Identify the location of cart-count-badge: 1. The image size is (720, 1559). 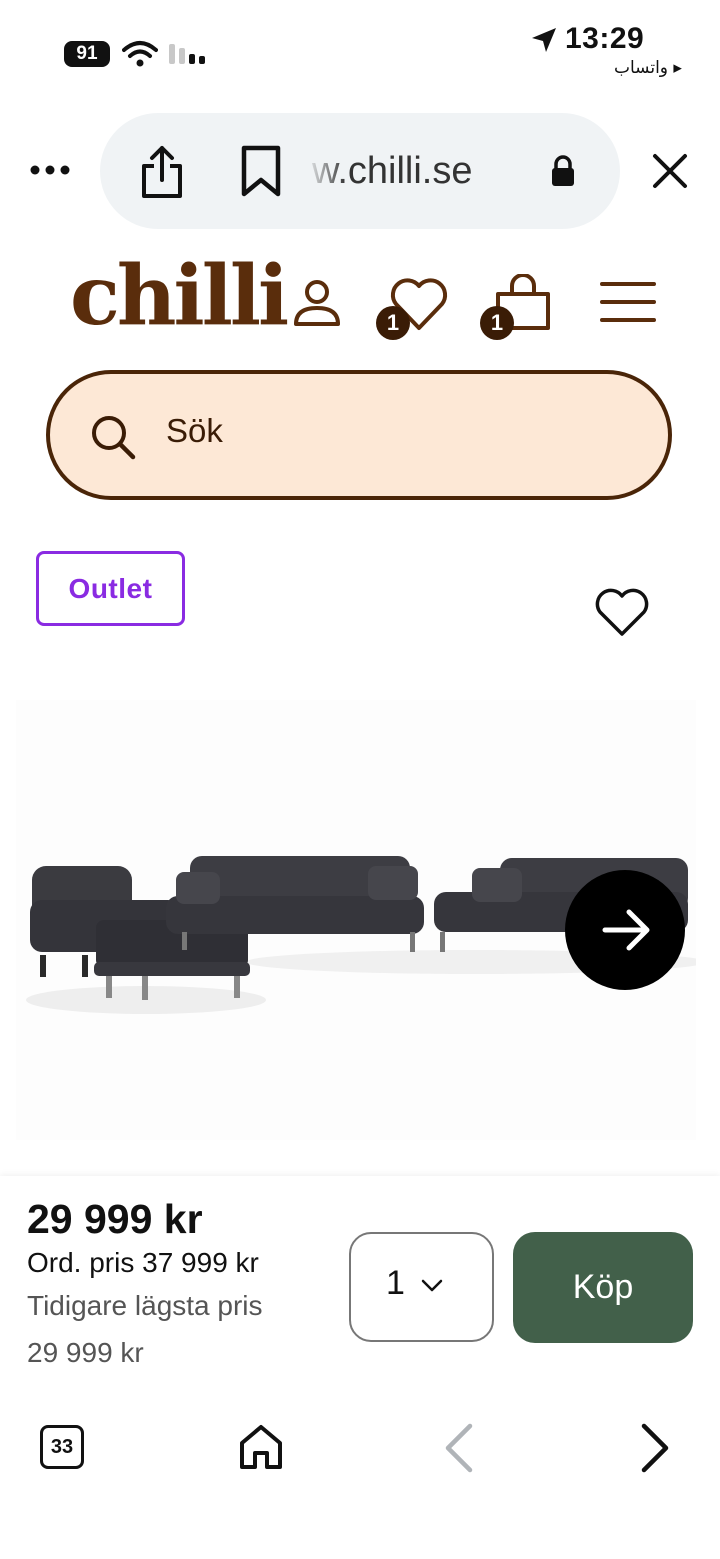
(497, 323).